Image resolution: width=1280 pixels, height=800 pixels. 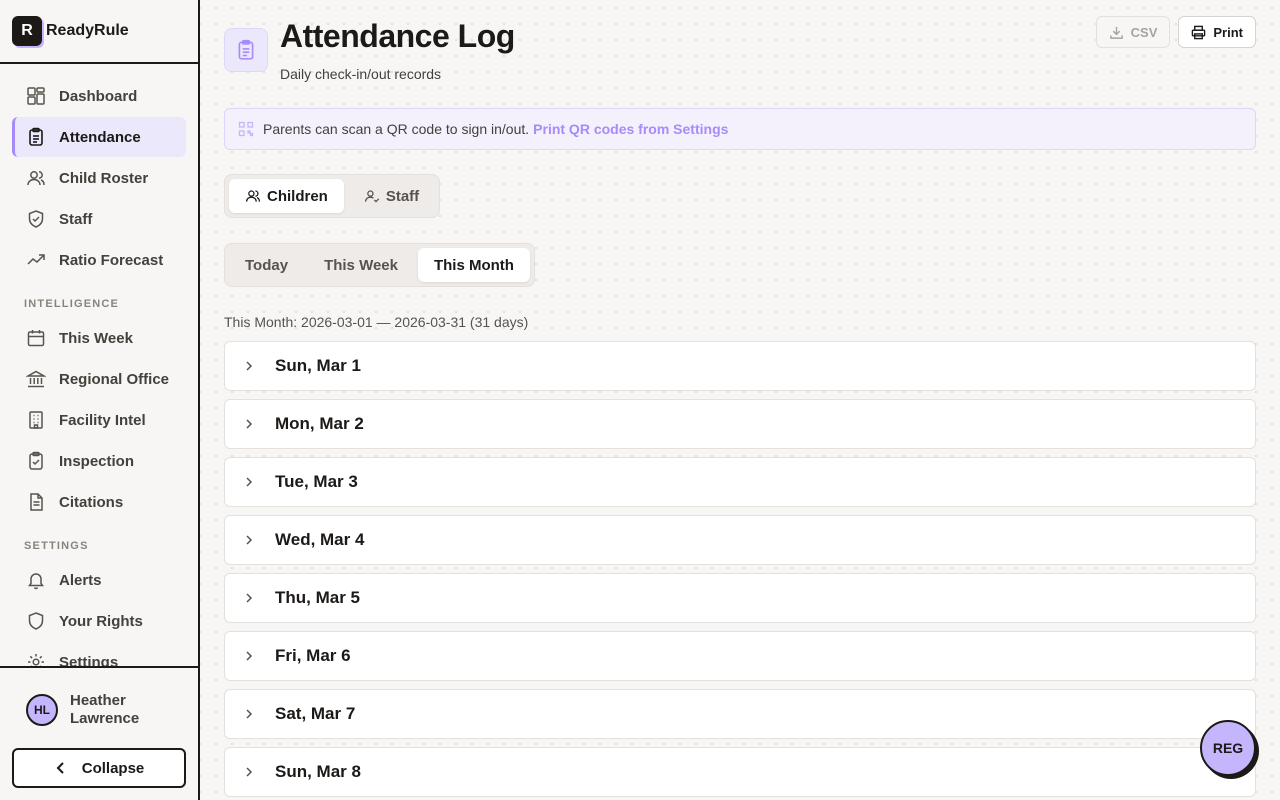 What do you see at coordinates (740, 366) in the screenshot?
I see `day-row: Sun, Mar 1` at bounding box center [740, 366].